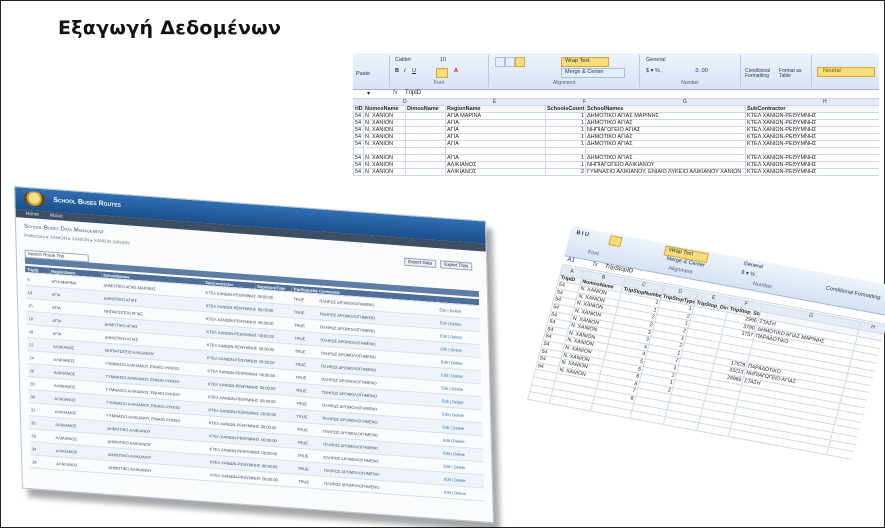 This screenshot has height=528, width=885. What do you see at coordinates (456, 71) in the screenshot?
I see `font-color-icon: A` at bounding box center [456, 71].